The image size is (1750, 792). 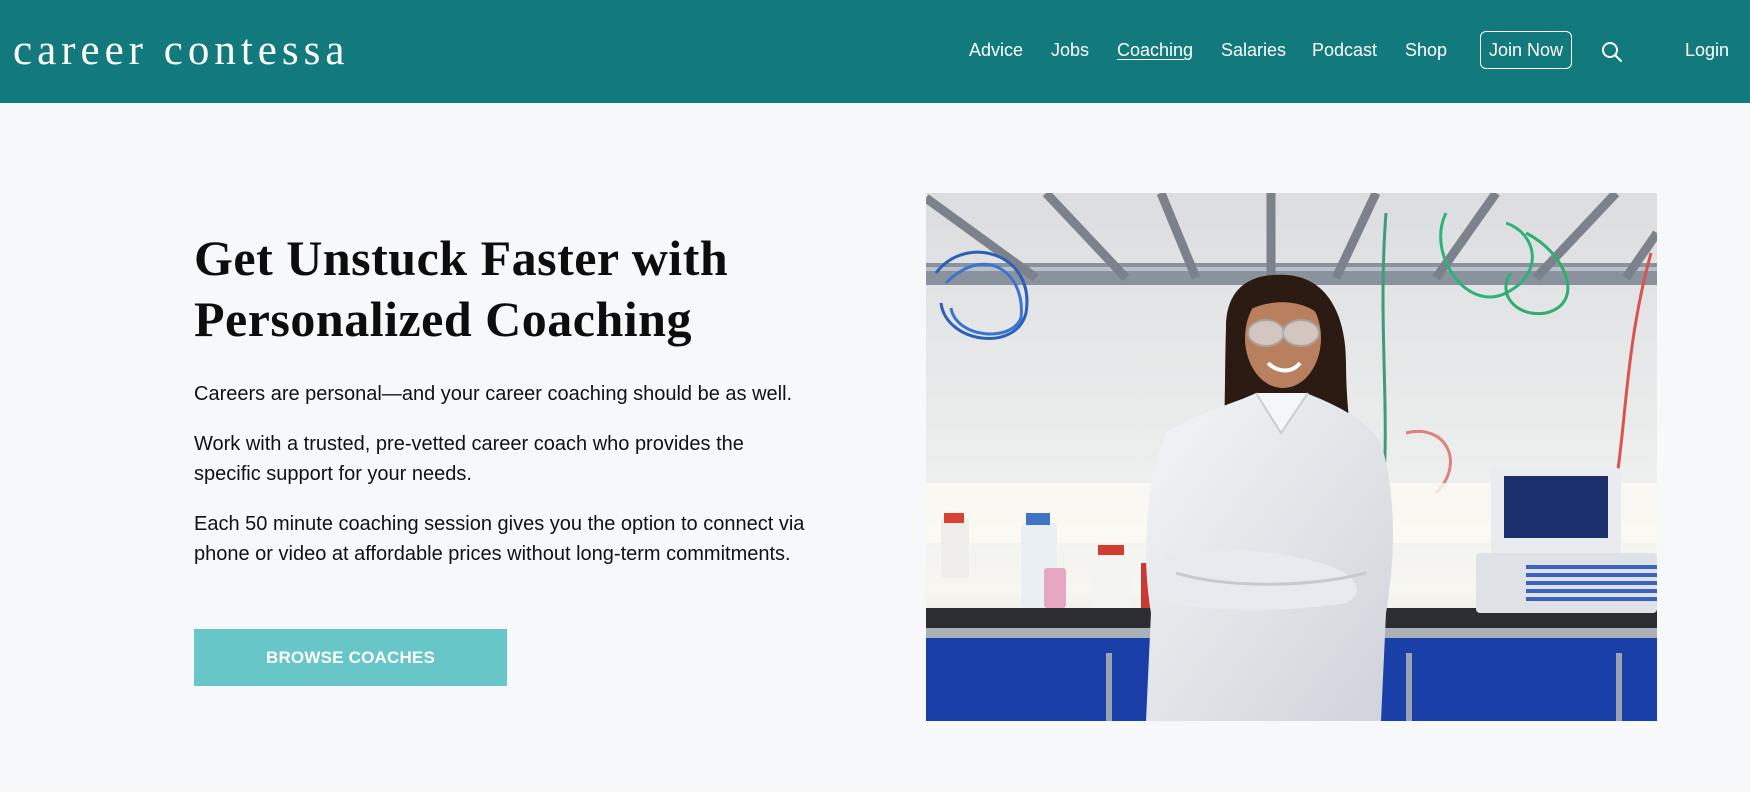 What do you see at coordinates (1155, 50) in the screenshot?
I see `nav-coaching: Coaching` at bounding box center [1155, 50].